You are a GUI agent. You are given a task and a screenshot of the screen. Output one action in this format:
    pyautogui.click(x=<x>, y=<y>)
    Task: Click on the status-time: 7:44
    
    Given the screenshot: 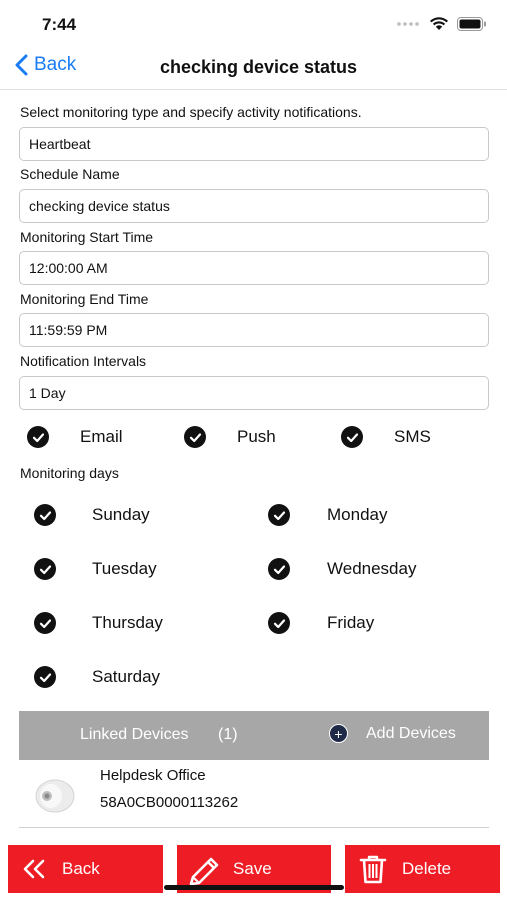 What is the action you would take?
    pyautogui.click(x=59, y=24)
    